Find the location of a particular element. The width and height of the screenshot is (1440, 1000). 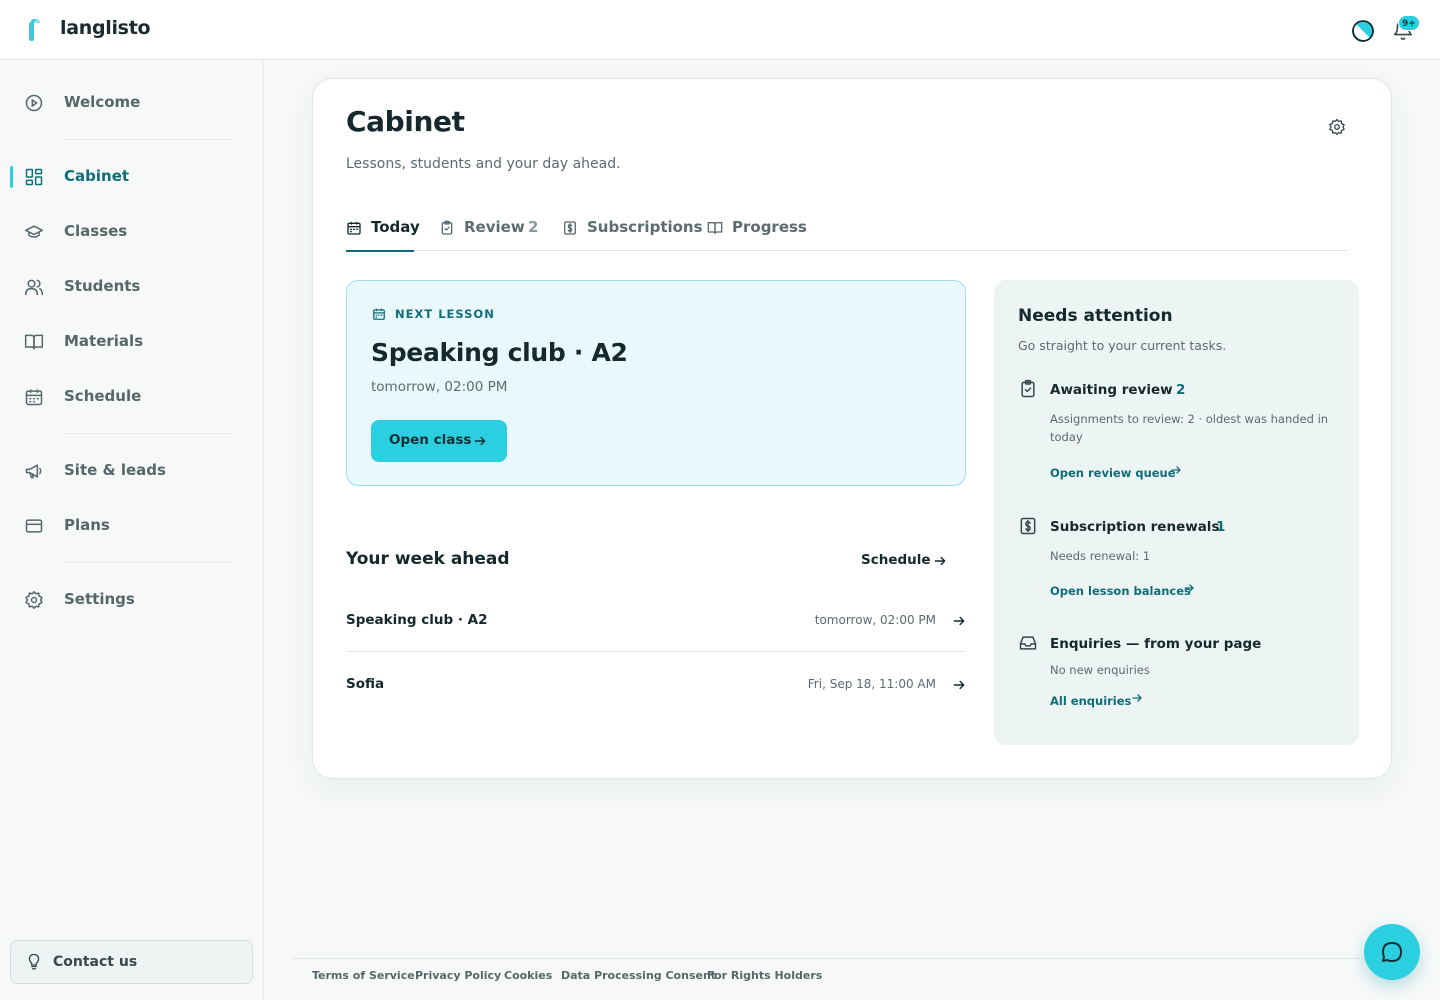

needs-attention-title: Needs attention is located at coordinates (1095, 316).